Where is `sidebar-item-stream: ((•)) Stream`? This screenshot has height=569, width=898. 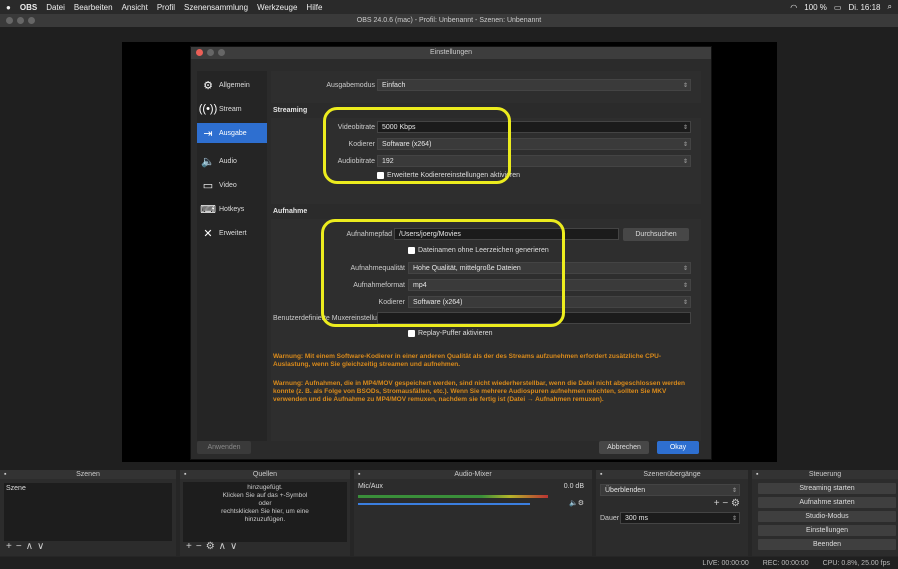 sidebar-item-stream: ((•)) Stream is located at coordinates (232, 109).